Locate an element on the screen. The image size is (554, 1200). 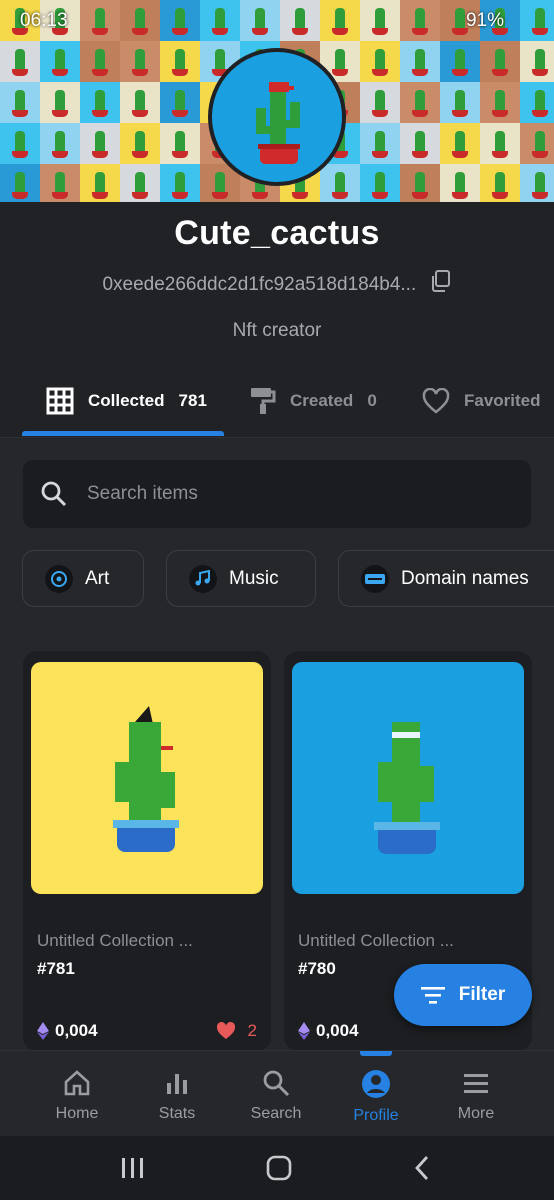
profile-name: Cute_cactus is located at coordinates (277, 233).